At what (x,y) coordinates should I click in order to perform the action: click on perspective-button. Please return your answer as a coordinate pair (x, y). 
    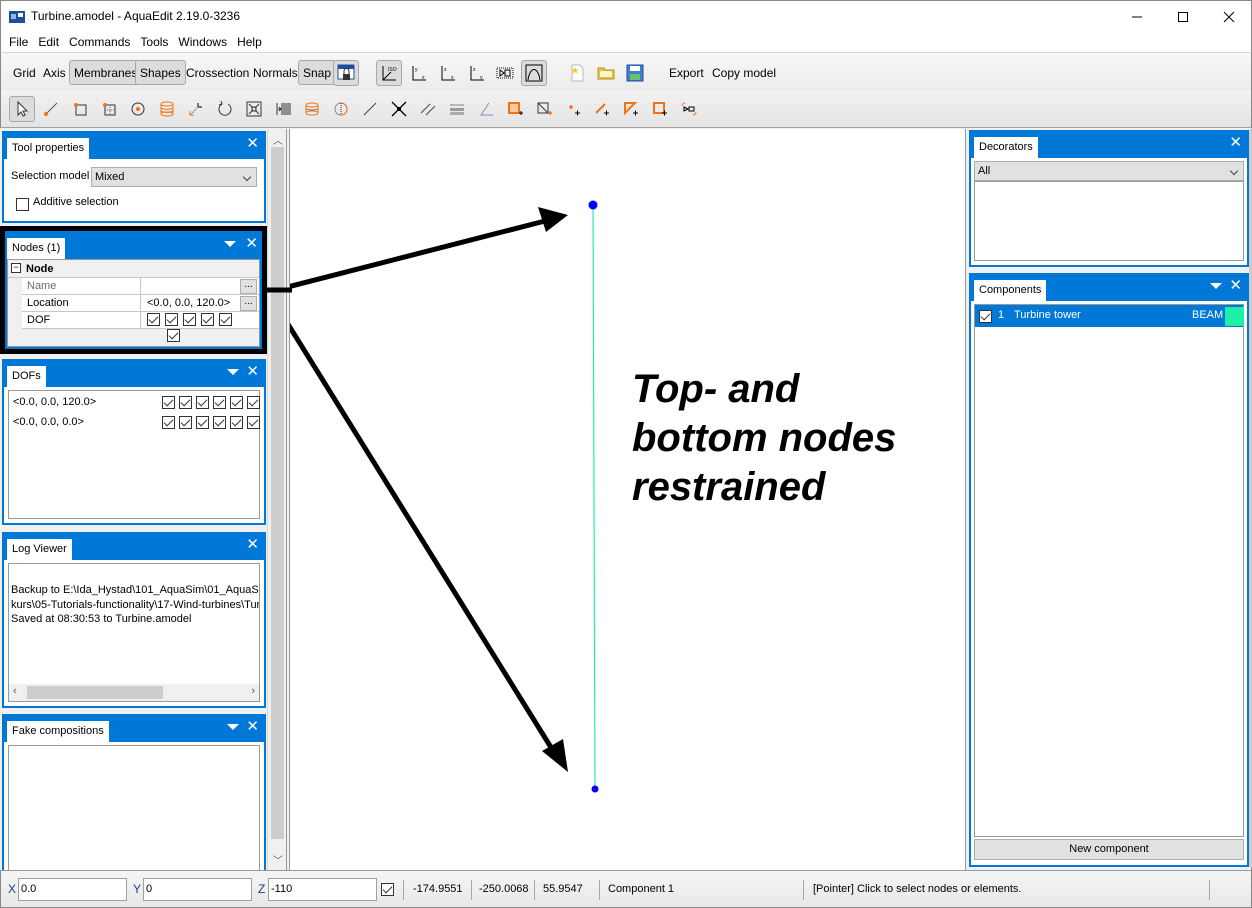
    Looking at the image, I should click on (534, 73).